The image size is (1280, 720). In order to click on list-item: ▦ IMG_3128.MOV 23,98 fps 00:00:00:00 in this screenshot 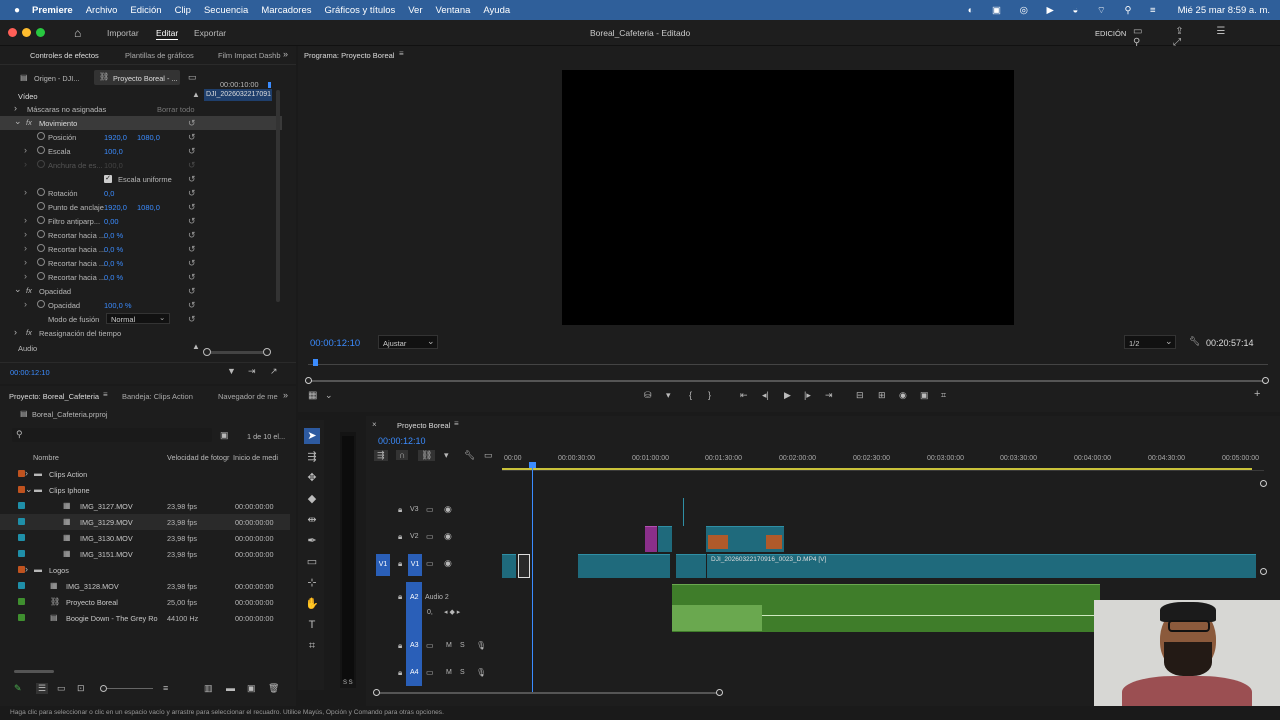, I will do `click(145, 586)`.